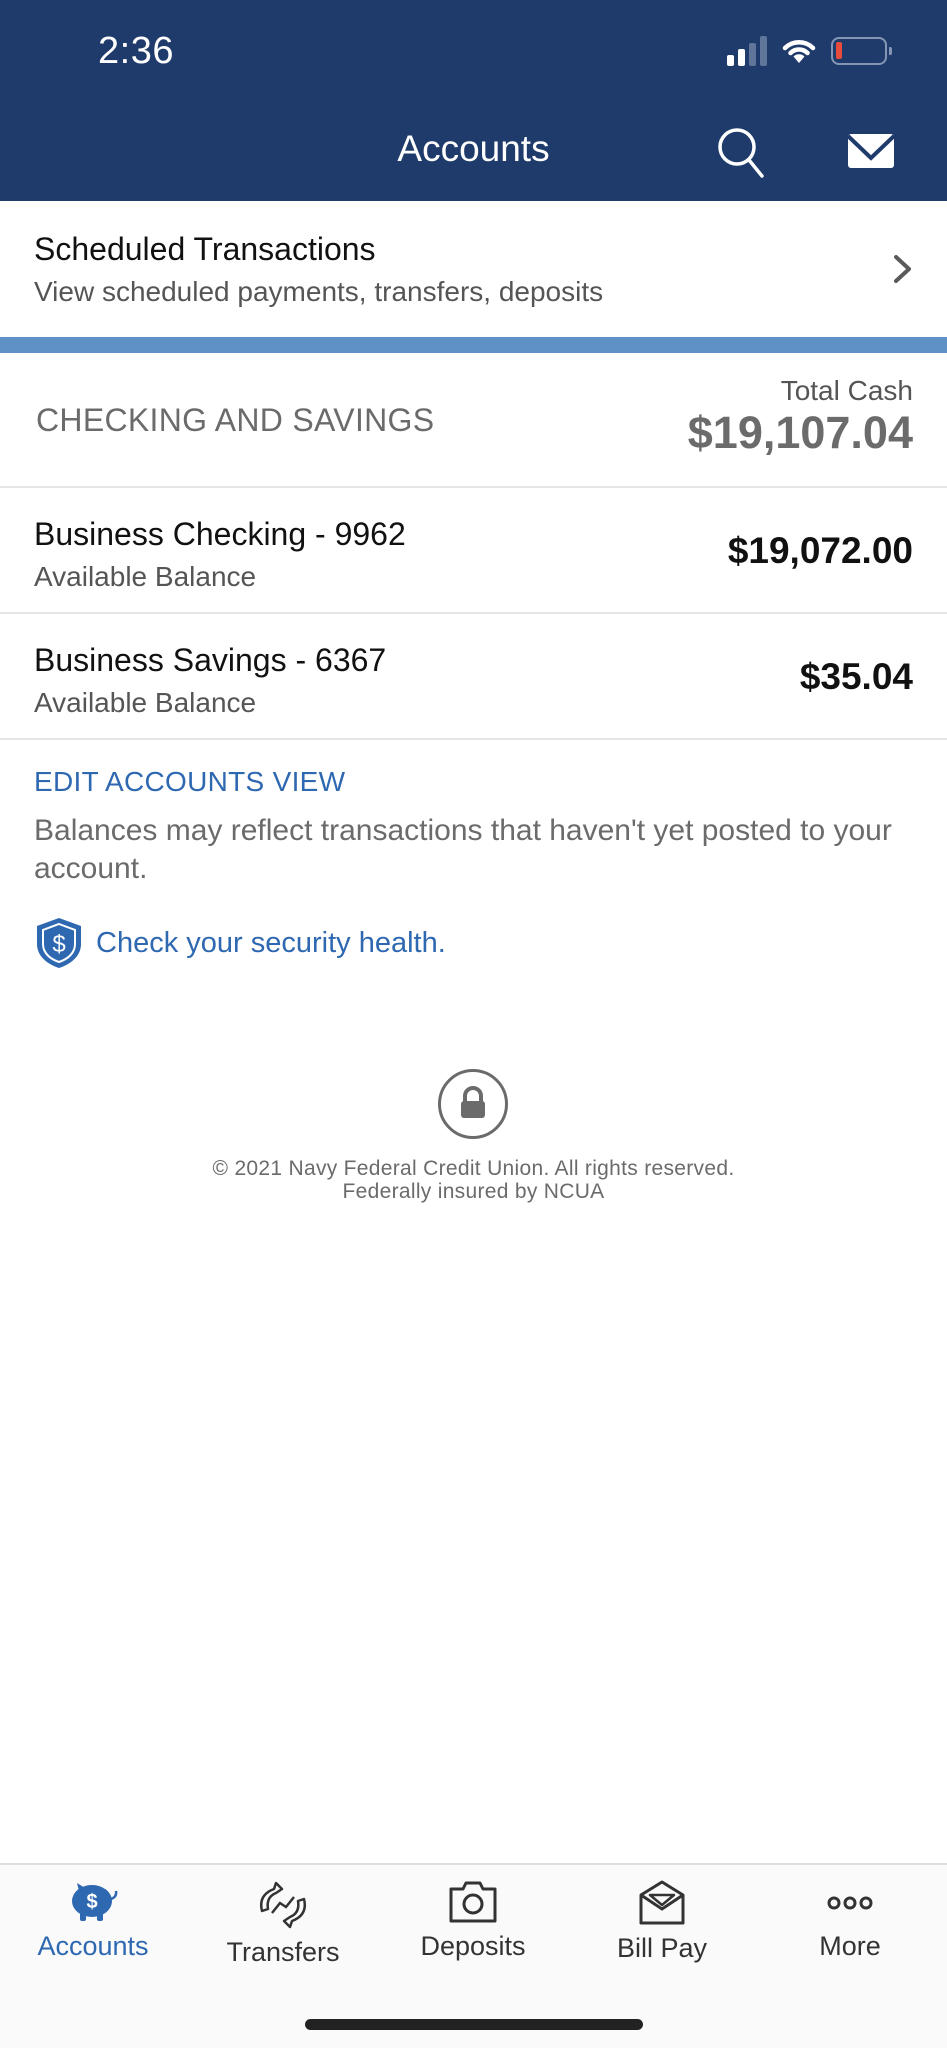 The image size is (947, 2048). Describe the element at coordinates (136, 51) in the screenshot. I see `status-time: 2:36` at that location.